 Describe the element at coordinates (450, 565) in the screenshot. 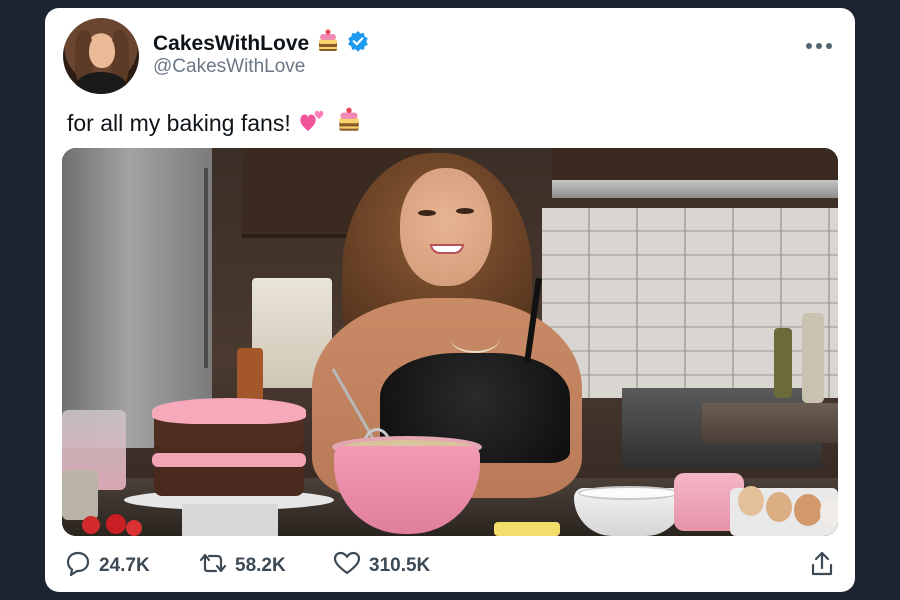

I see `action-bar: 24.7K 58.2K 310.5K` at that location.